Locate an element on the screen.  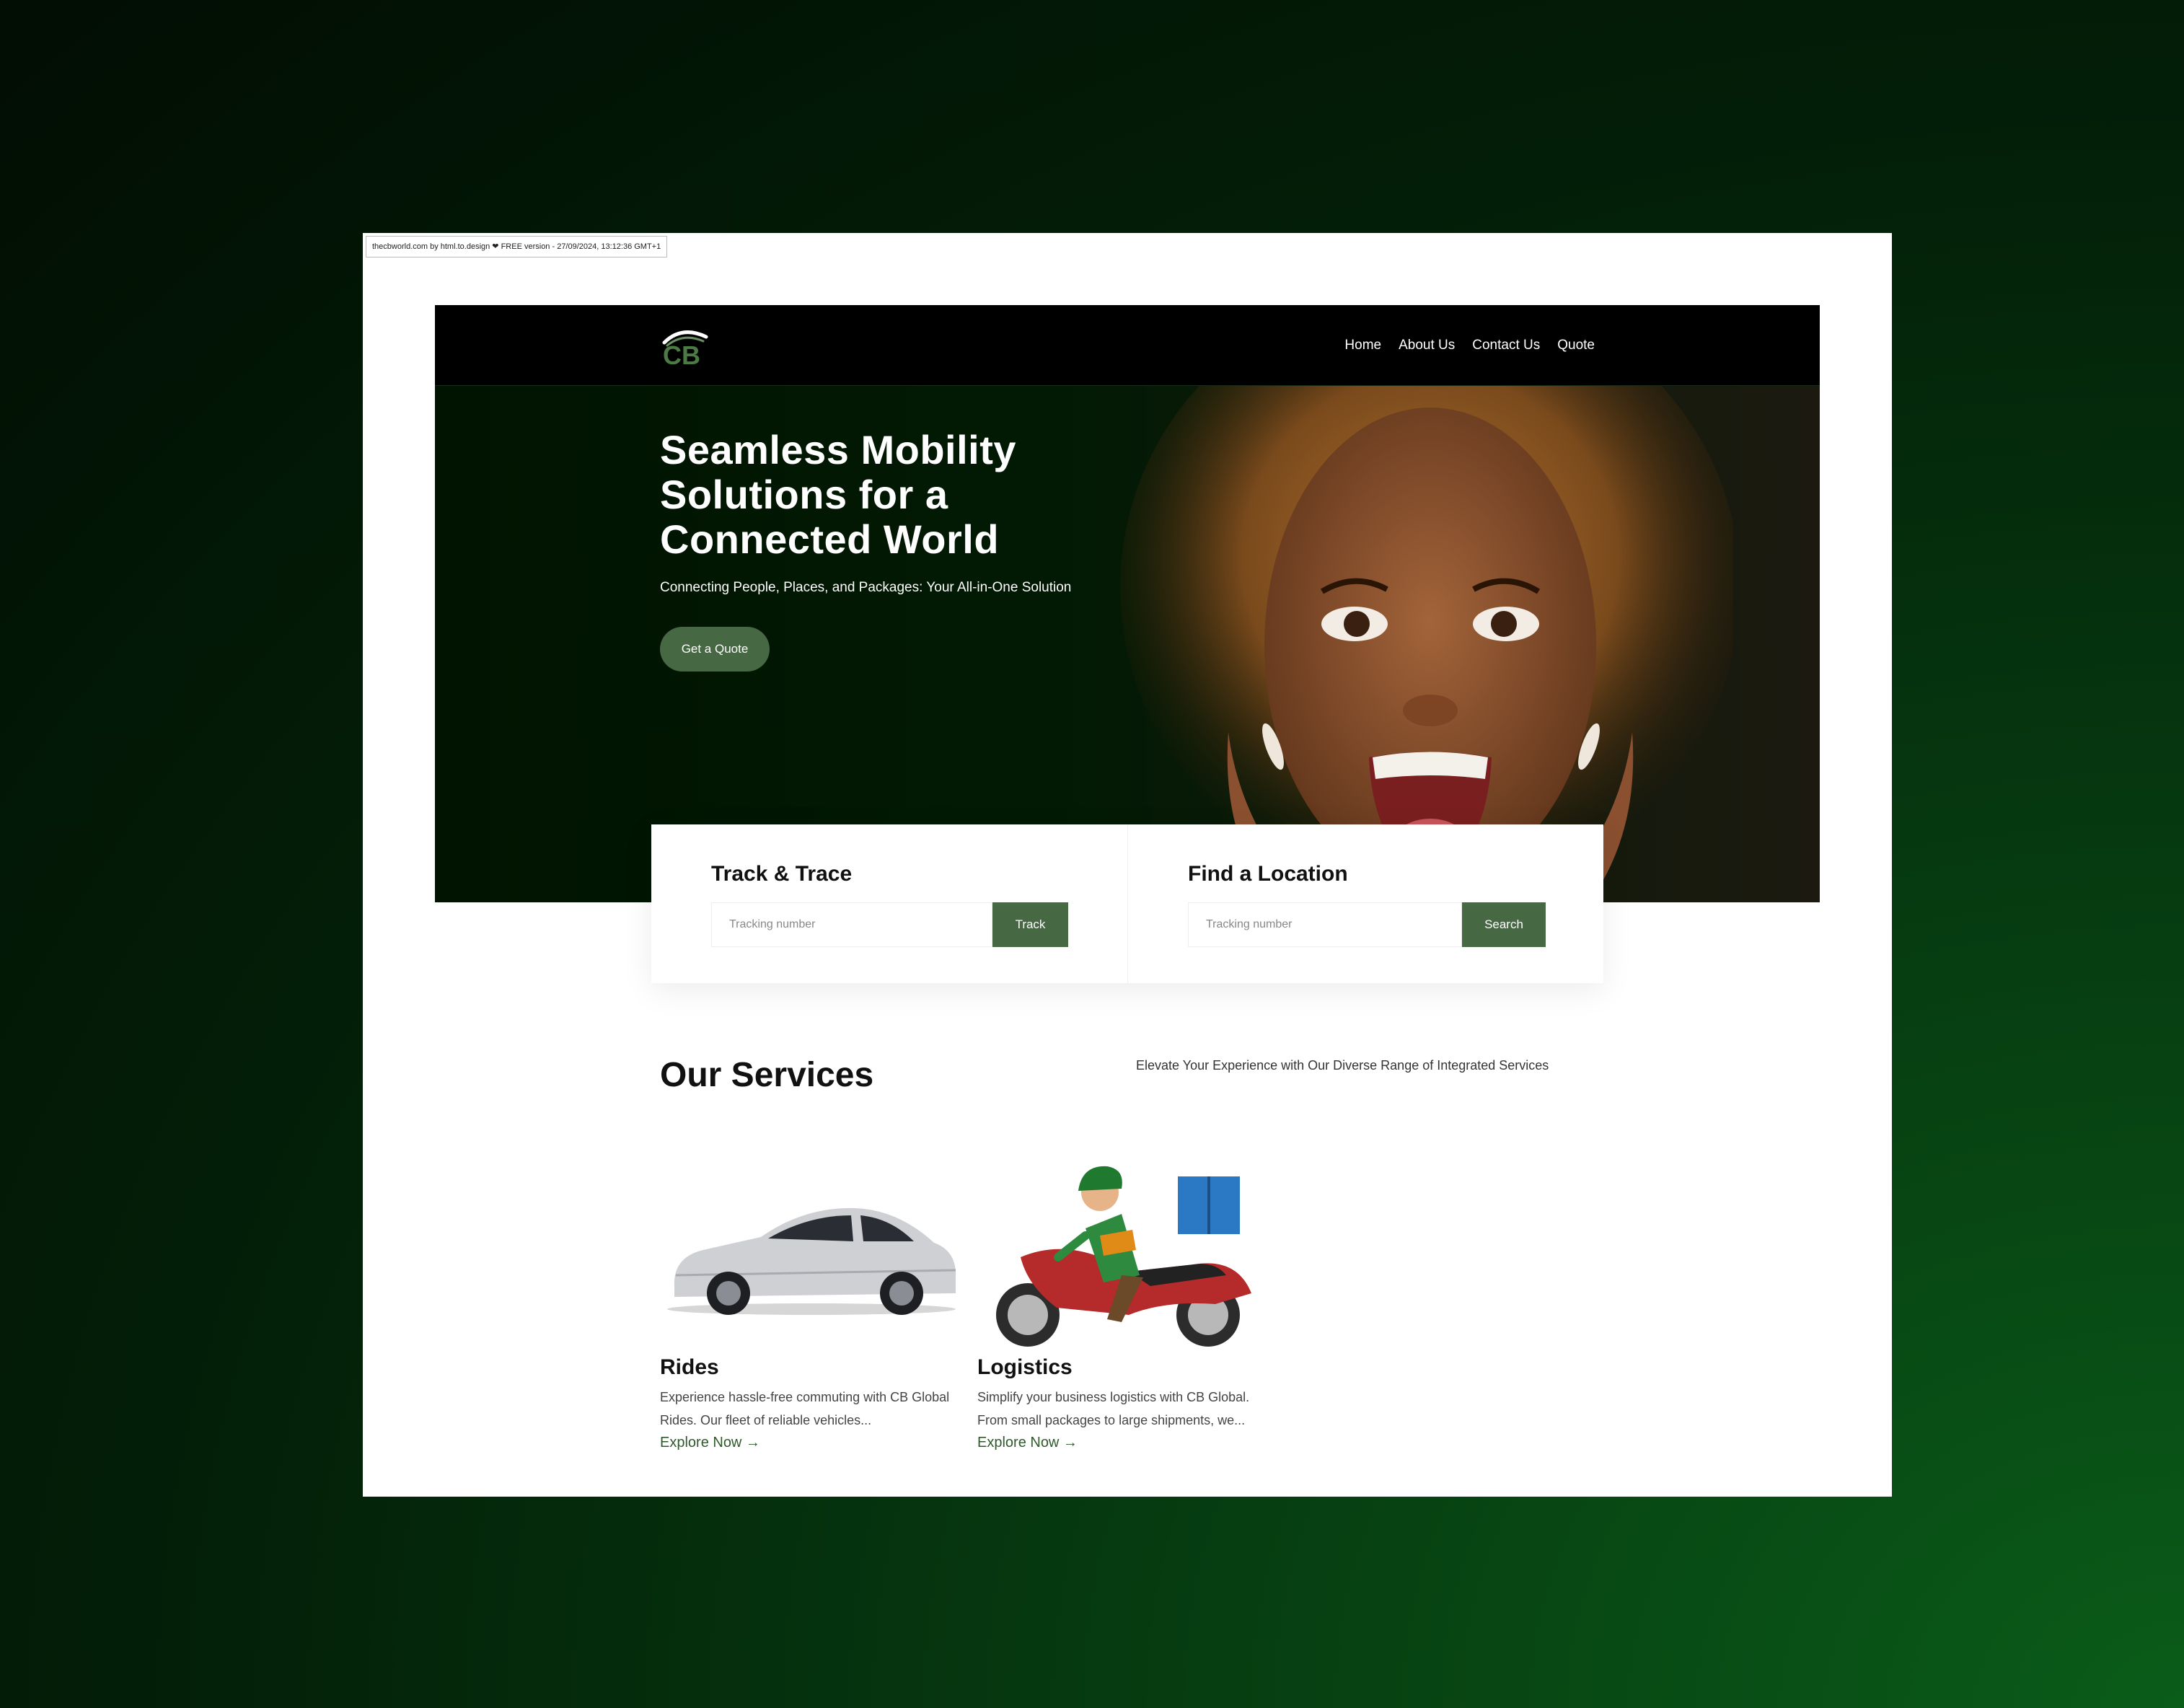
cb-logo: CB is located at coordinates (689, 347).